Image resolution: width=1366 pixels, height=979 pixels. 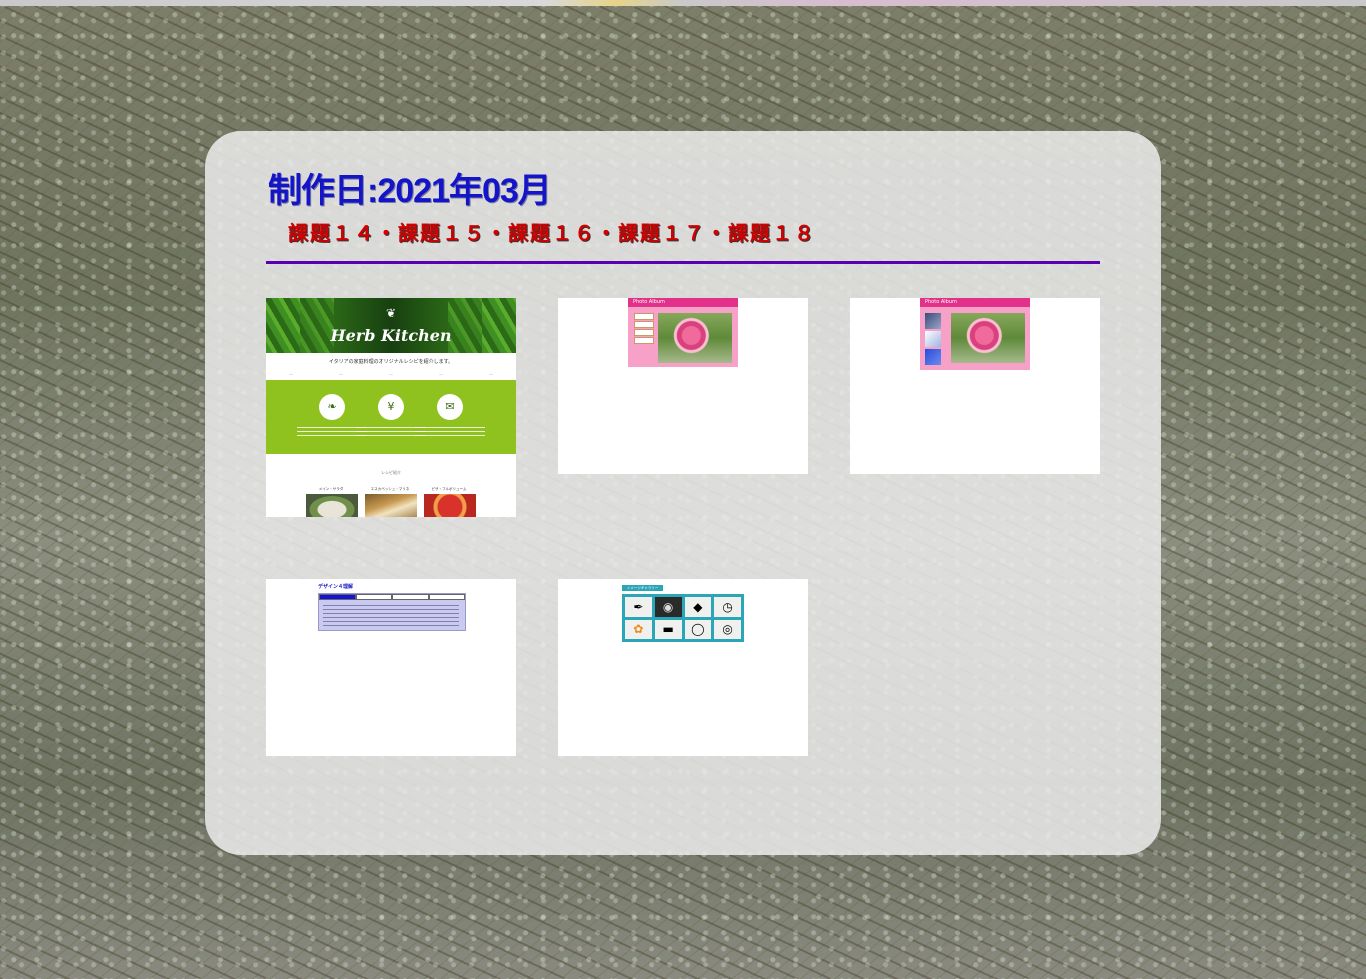 What do you see at coordinates (336, 587) in the screenshot?
I see `design-4-heading: デザイン４理解` at bounding box center [336, 587].